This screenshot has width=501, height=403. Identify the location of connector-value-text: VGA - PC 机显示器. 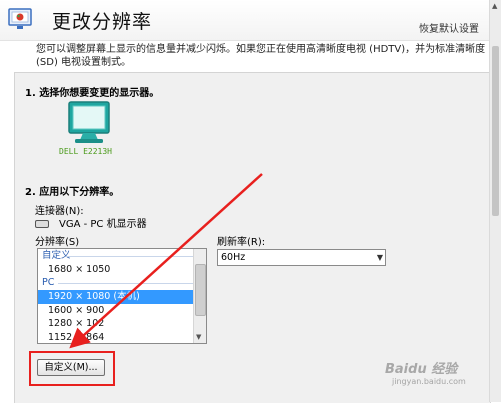
(103, 224).